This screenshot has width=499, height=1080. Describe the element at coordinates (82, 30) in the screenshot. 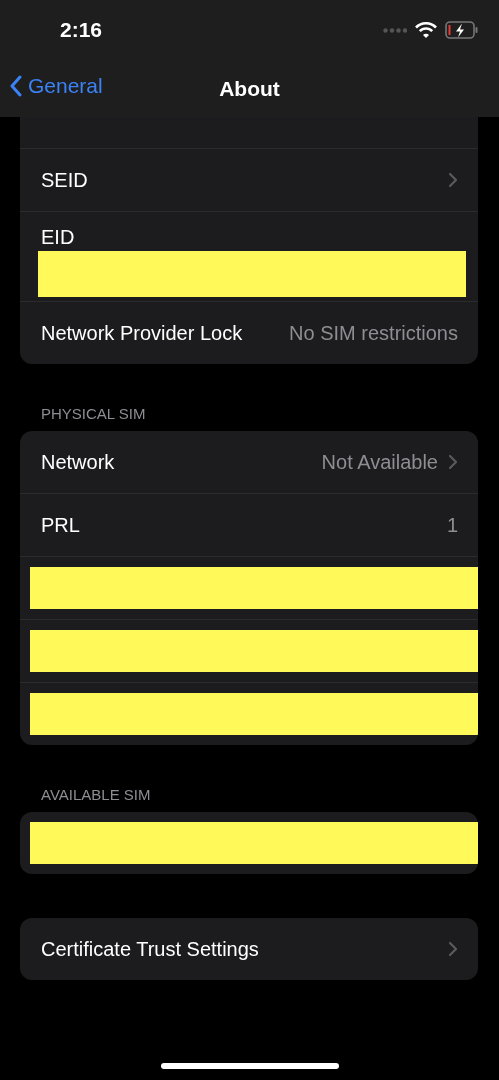

I see `status-time: 2:16` at that location.